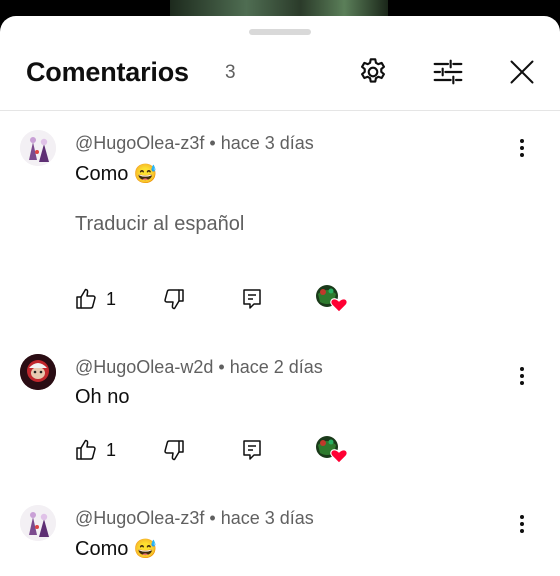 The image size is (560, 576). Describe the element at coordinates (280, 74) in the screenshot. I see `comments-header: Comentarios 3` at that location.